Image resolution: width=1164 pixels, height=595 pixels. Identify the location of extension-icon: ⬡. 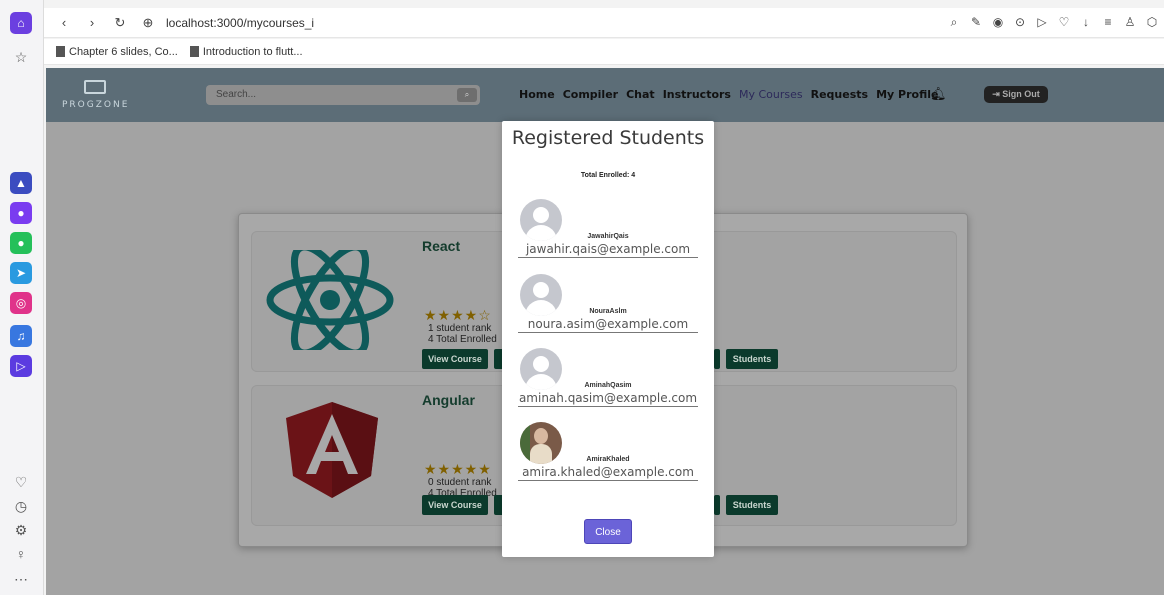
(1152, 22).